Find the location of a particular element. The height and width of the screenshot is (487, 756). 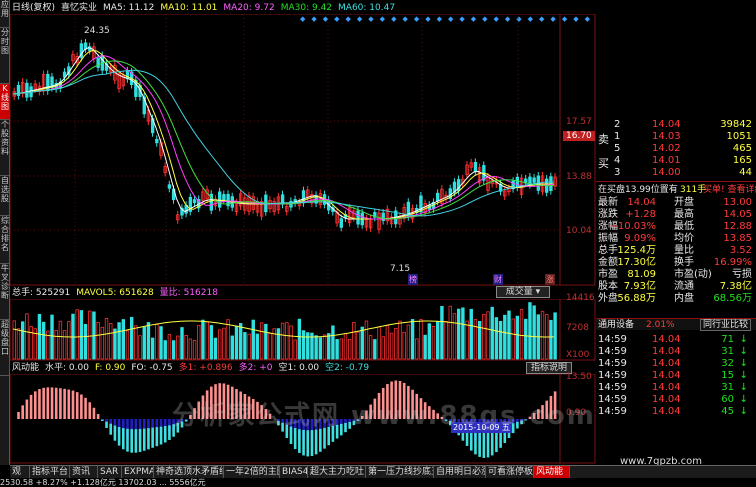

stat-label-2: 流通 is located at coordinates (684, 286).